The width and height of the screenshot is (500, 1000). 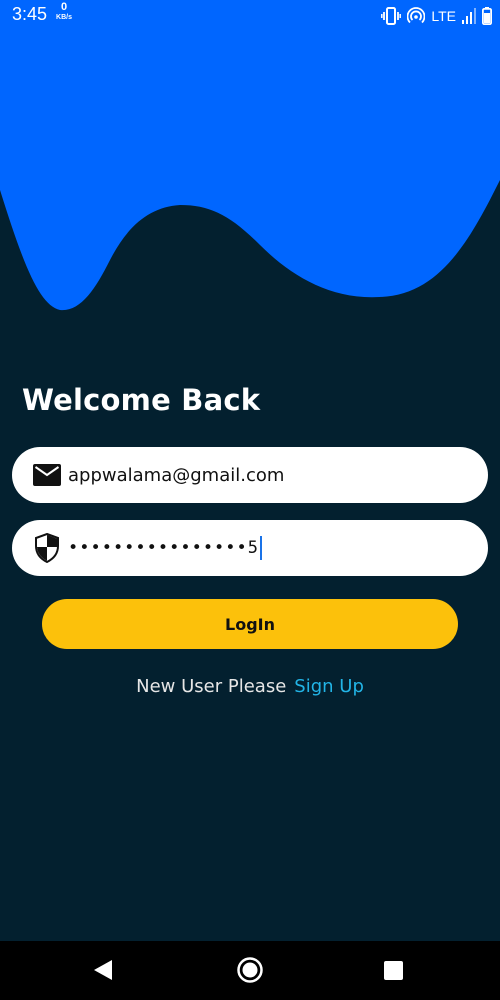 What do you see at coordinates (141, 400) in the screenshot?
I see `page-title: Welcome Back` at bounding box center [141, 400].